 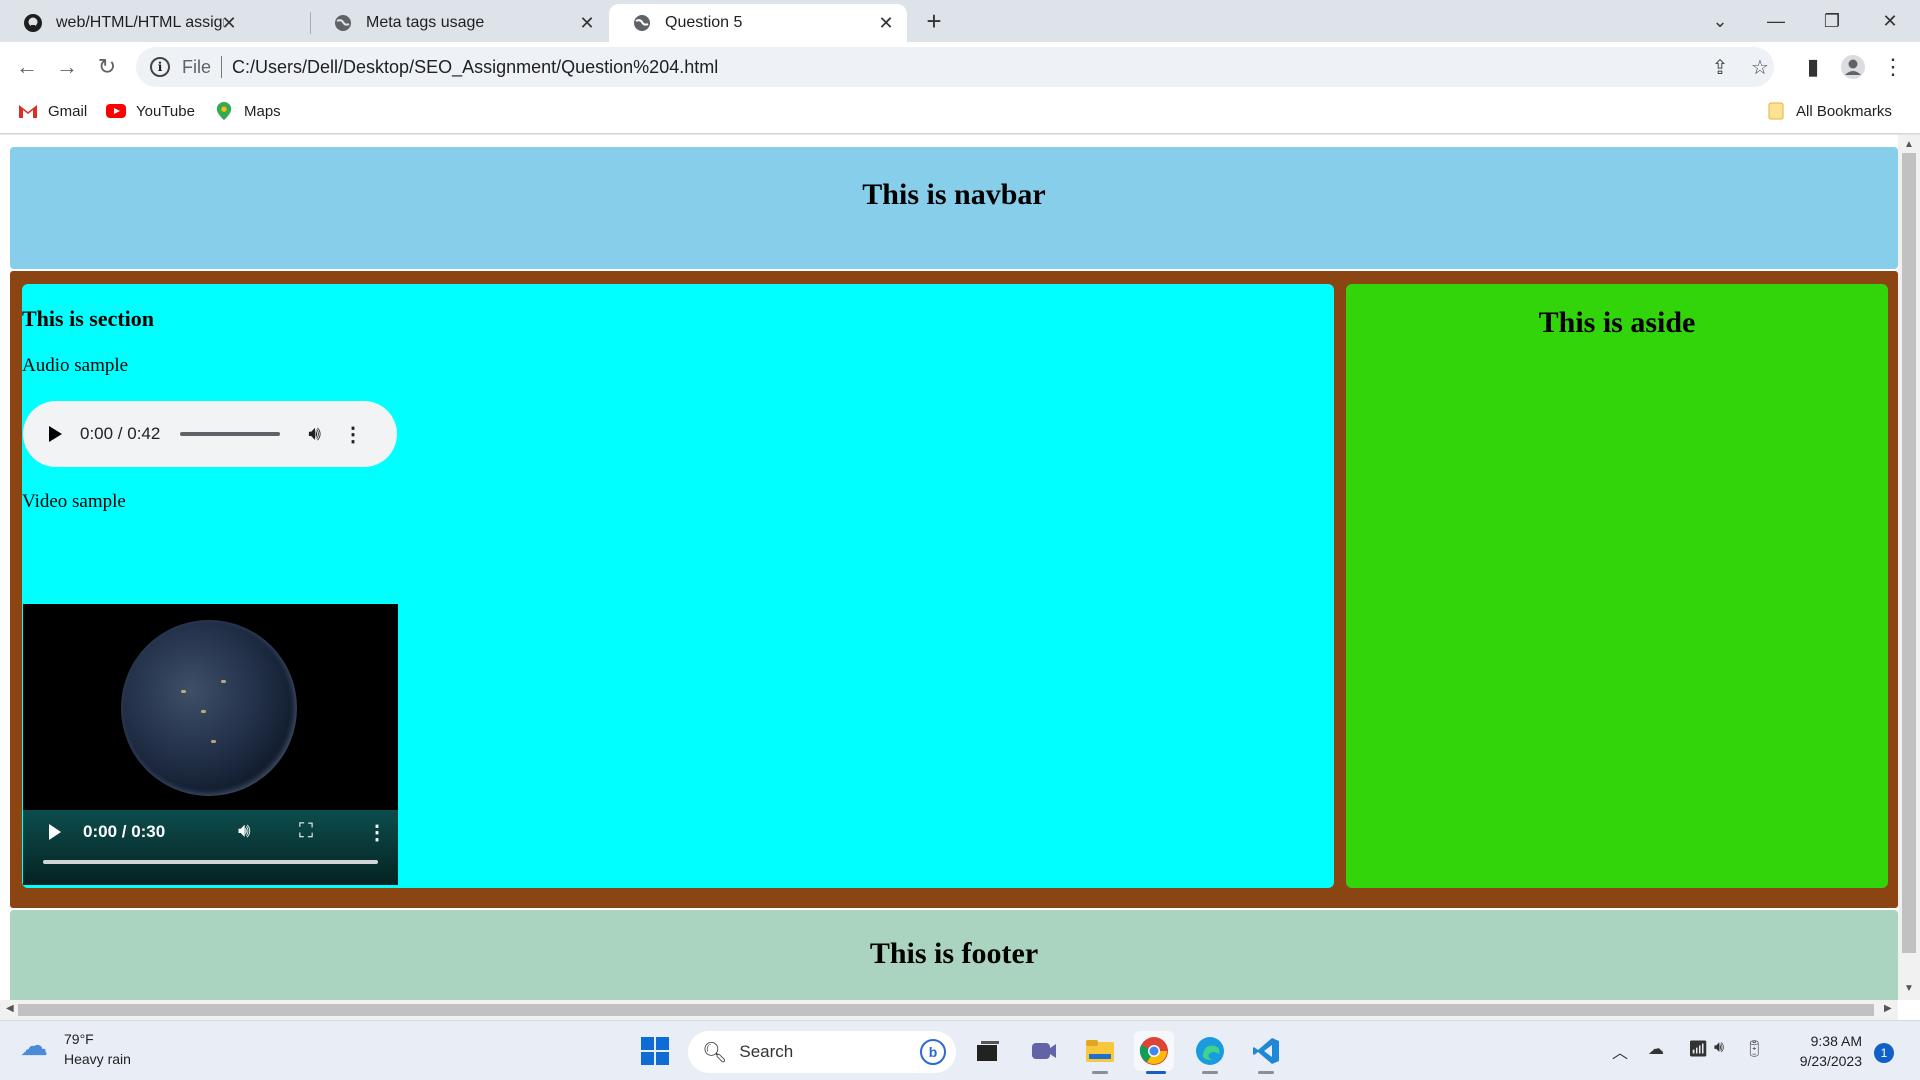 What do you see at coordinates (1720, 21) in the screenshot?
I see `tab-search-icon: ⌄` at bounding box center [1720, 21].